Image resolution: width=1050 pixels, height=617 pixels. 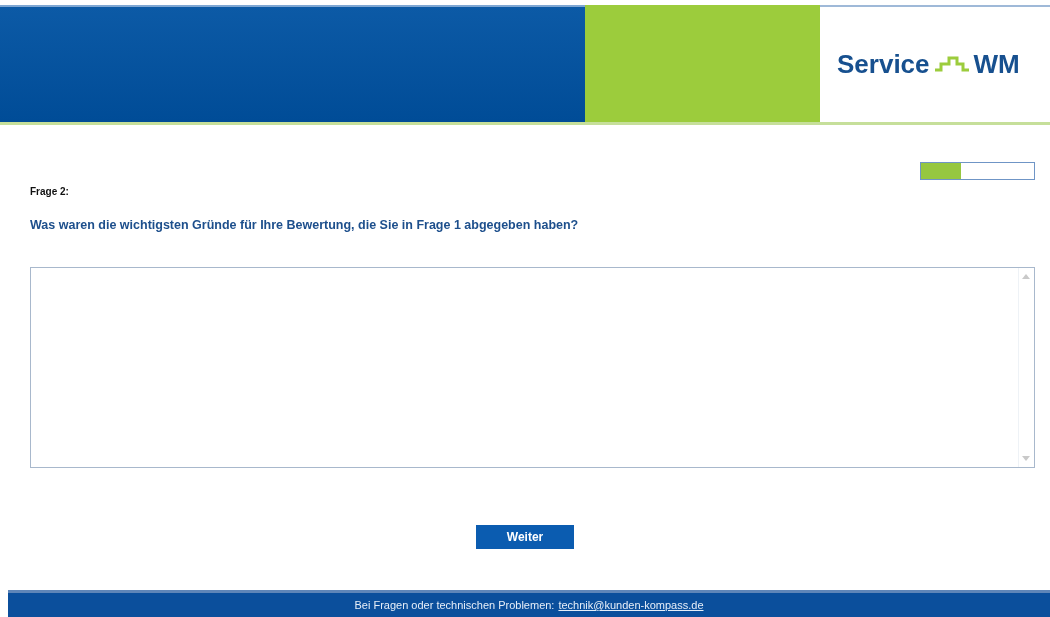 I want to click on logo-text: Service, so click(x=883, y=64).